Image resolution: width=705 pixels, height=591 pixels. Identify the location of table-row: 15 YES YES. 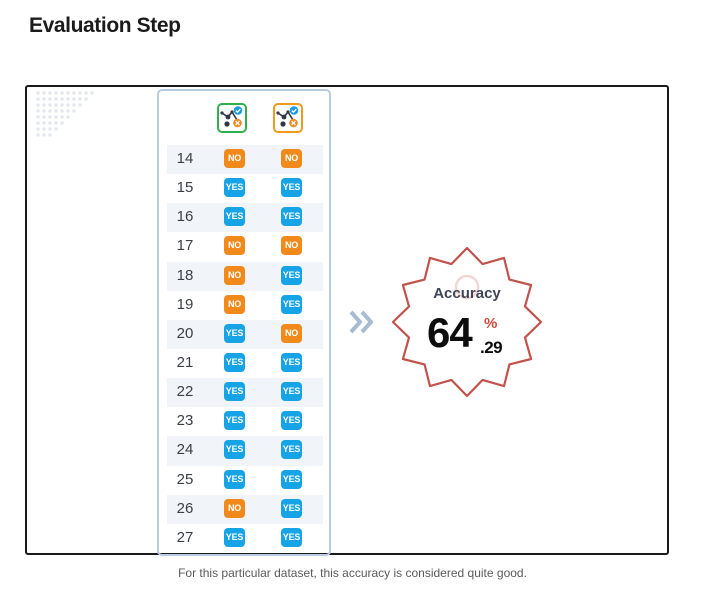
(245, 188).